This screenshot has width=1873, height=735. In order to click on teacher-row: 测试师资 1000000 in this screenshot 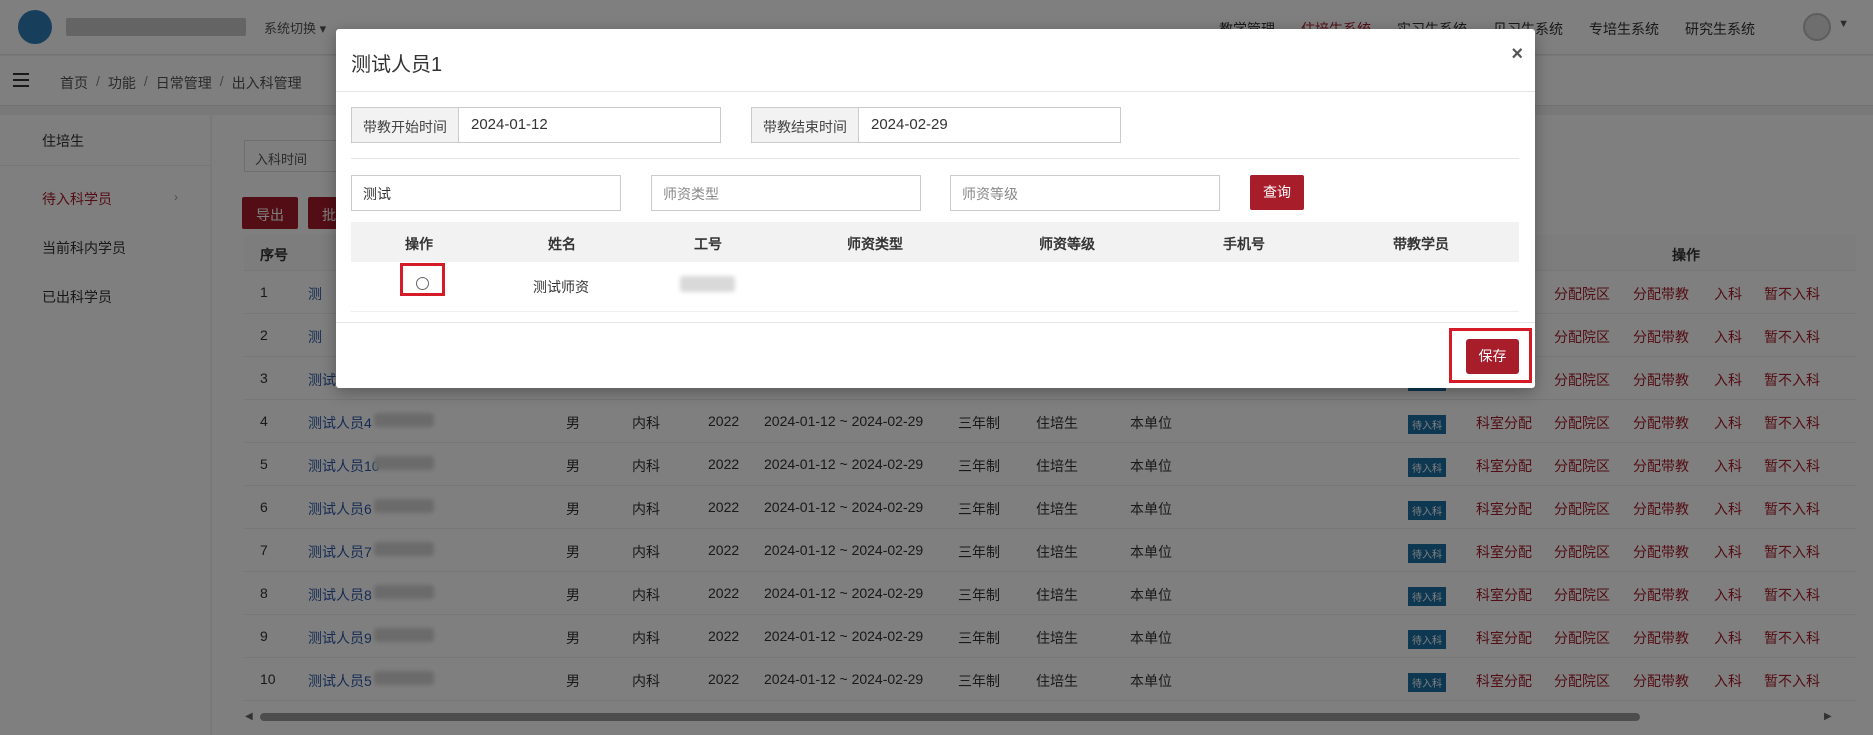, I will do `click(935, 287)`.